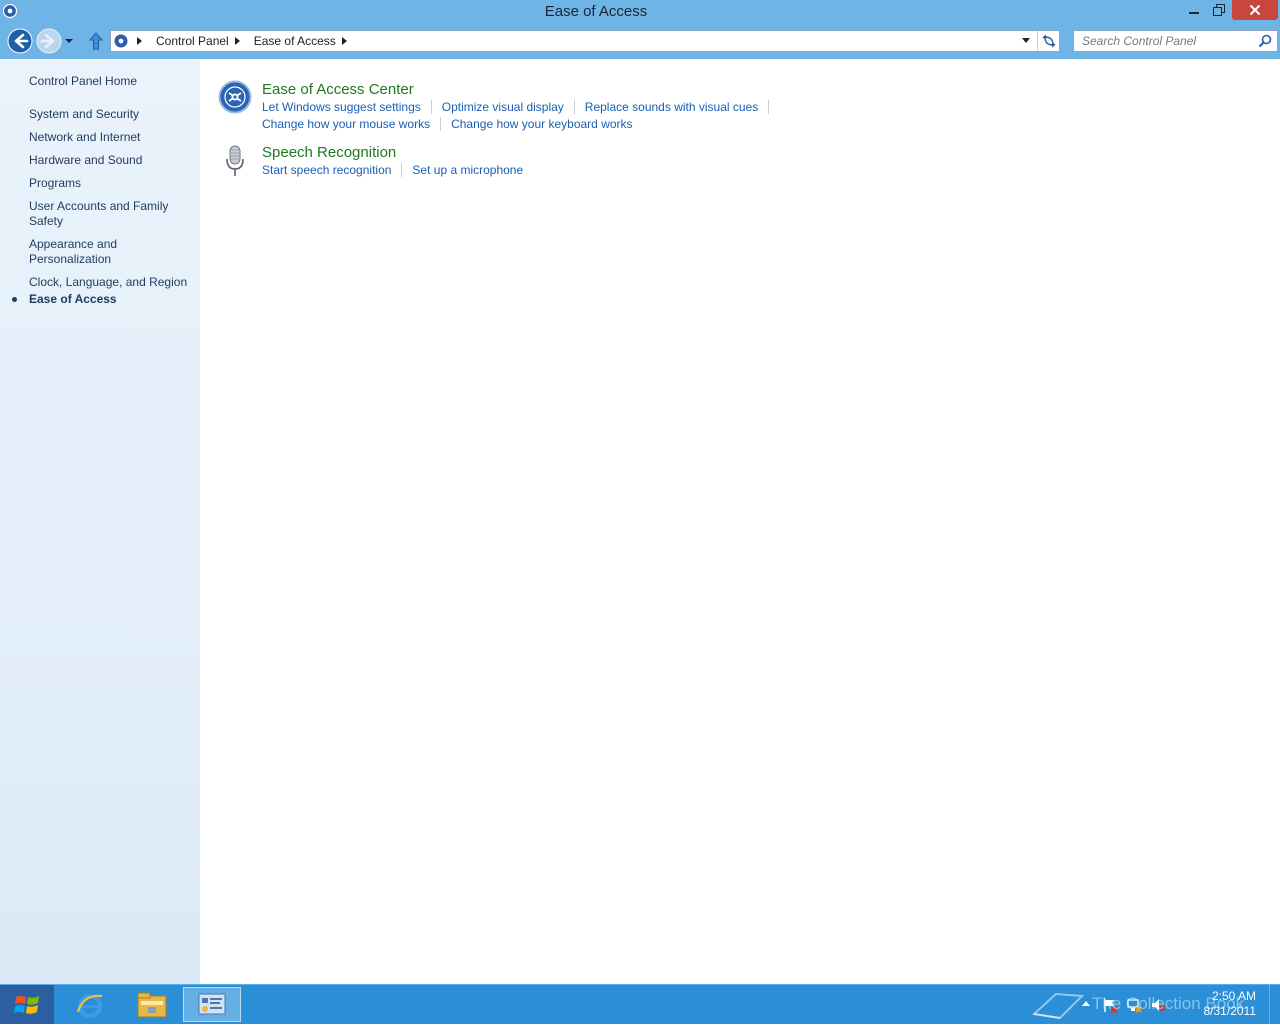 This screenshot has height=1025, width=1280. What do you see at coordinates (235, 97) in the screenshot?
I see `ease-of-access-icon` at bounding box center [235, 97].